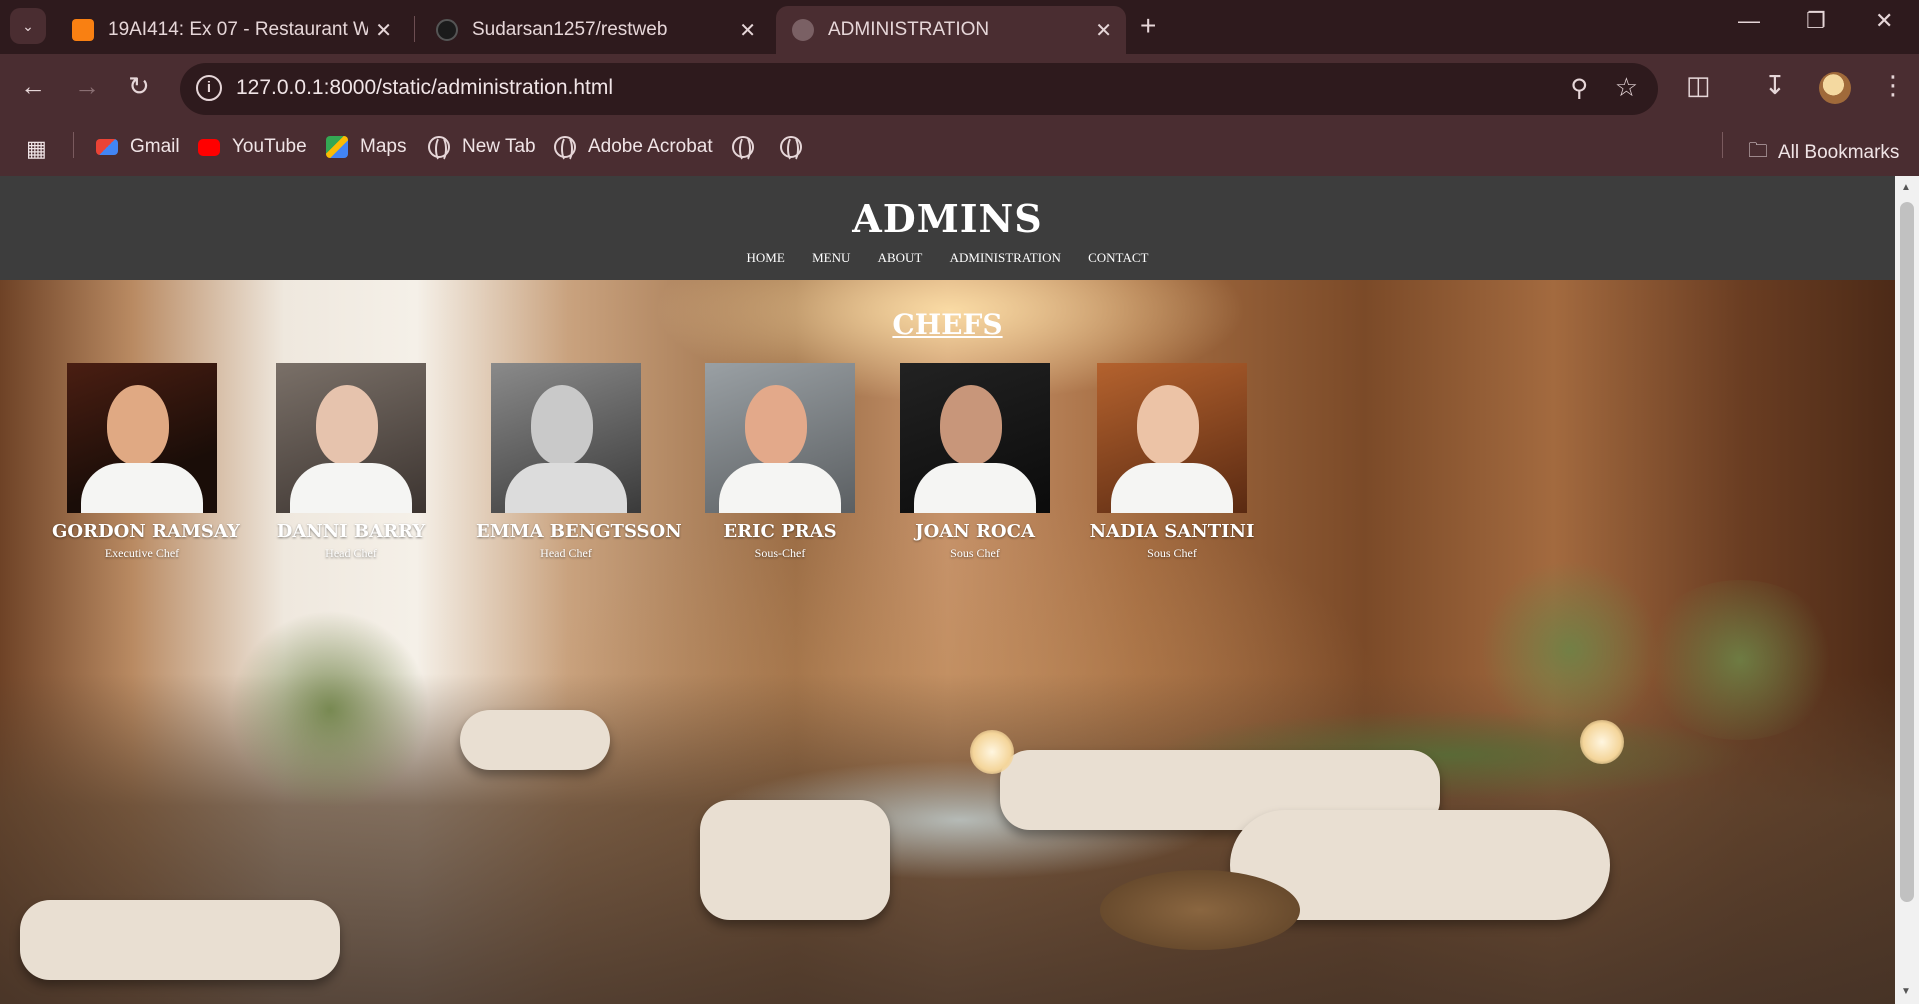 The image size is (1919, 1004). Describe the element at coordinates (1816, 21) in the screenshot. I see `restore-icon: ❐` at that location.